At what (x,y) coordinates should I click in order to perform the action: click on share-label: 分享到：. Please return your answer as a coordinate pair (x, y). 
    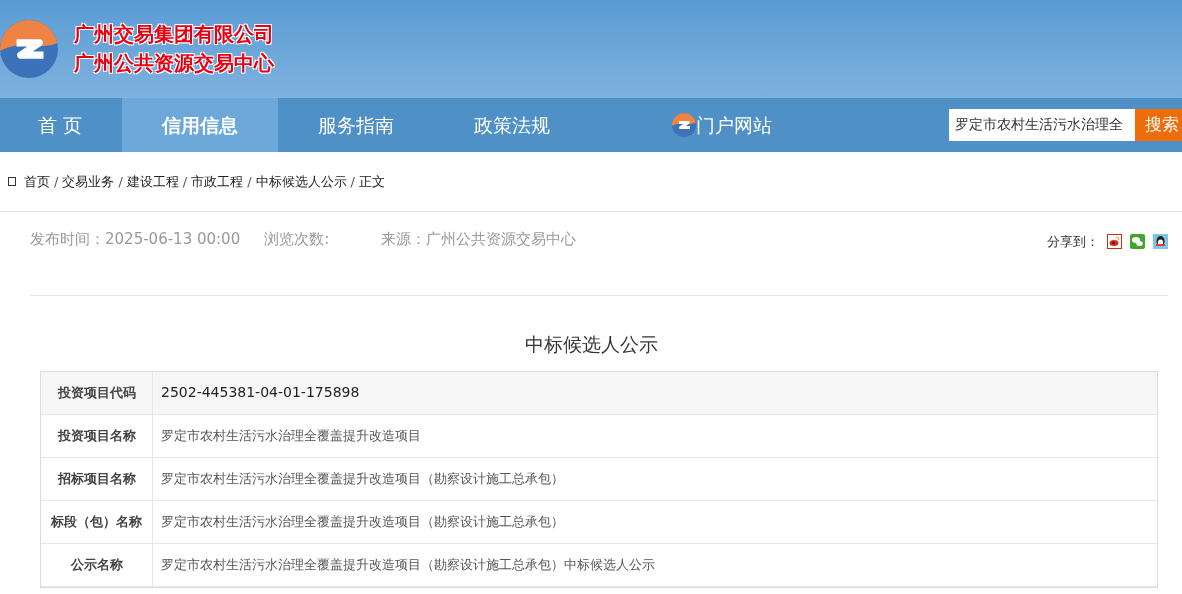
    Looking at the image, I should click on (1073, 242).